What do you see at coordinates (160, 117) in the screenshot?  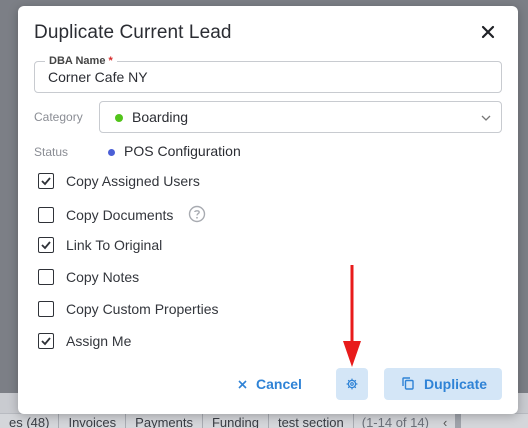 I see `category-value: Boarding` at bounding box center [160, 117].